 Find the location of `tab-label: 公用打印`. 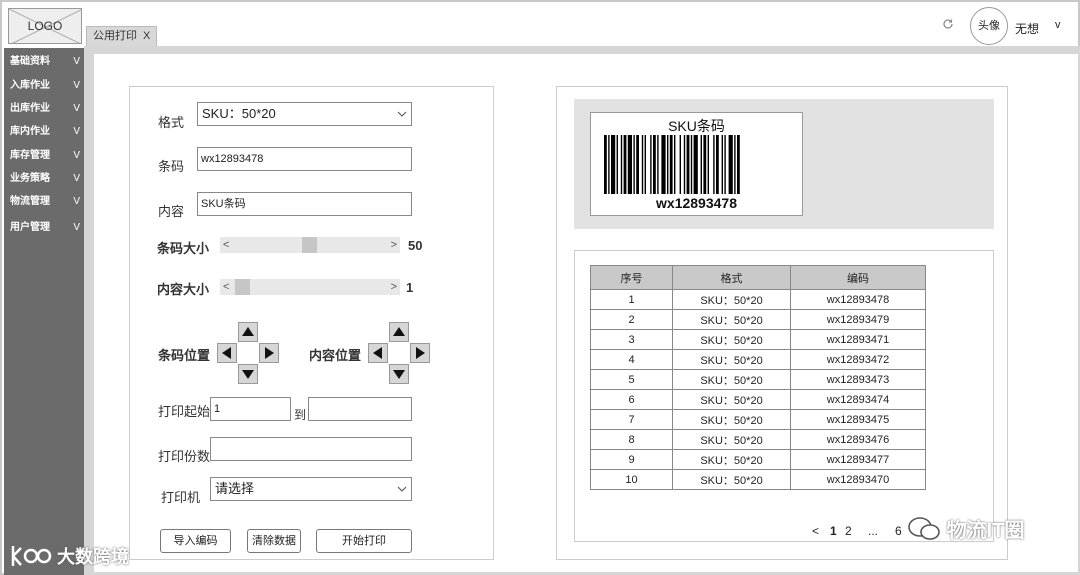

tab-label: 公用打印 is located at coordinates (115, 36).